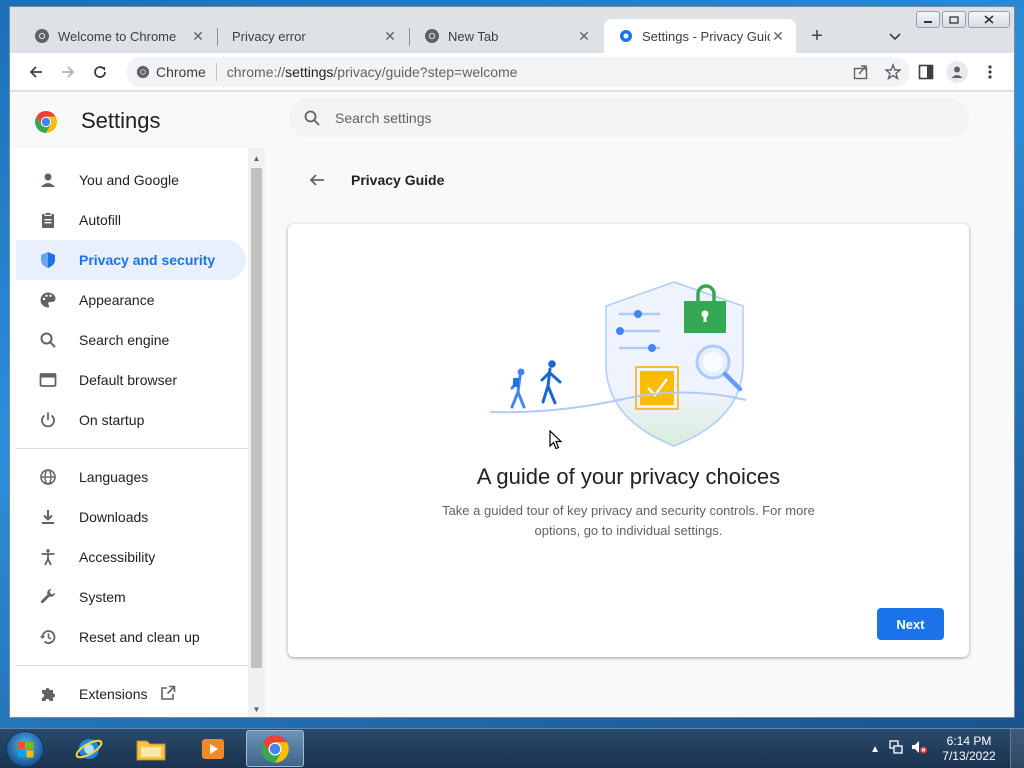  I want to click on mouse-cursor-icon, so click(556, 439).